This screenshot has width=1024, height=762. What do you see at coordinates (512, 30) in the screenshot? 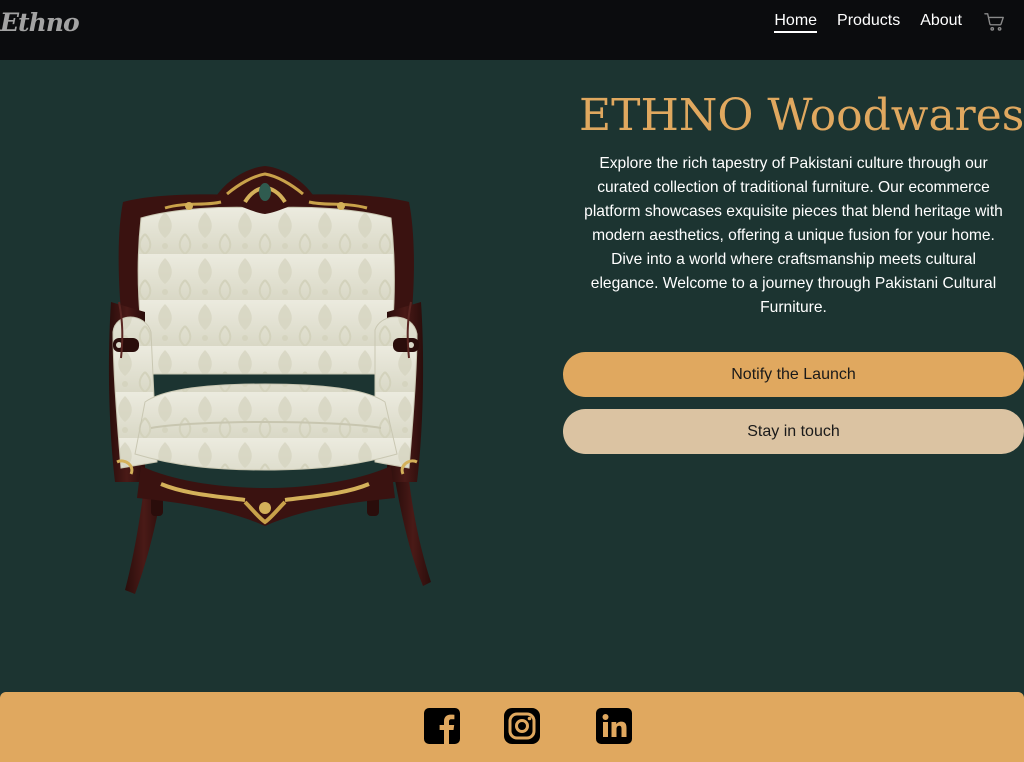
I see `navbar: Ethno Home Products About` at bounding box center [512, 30].